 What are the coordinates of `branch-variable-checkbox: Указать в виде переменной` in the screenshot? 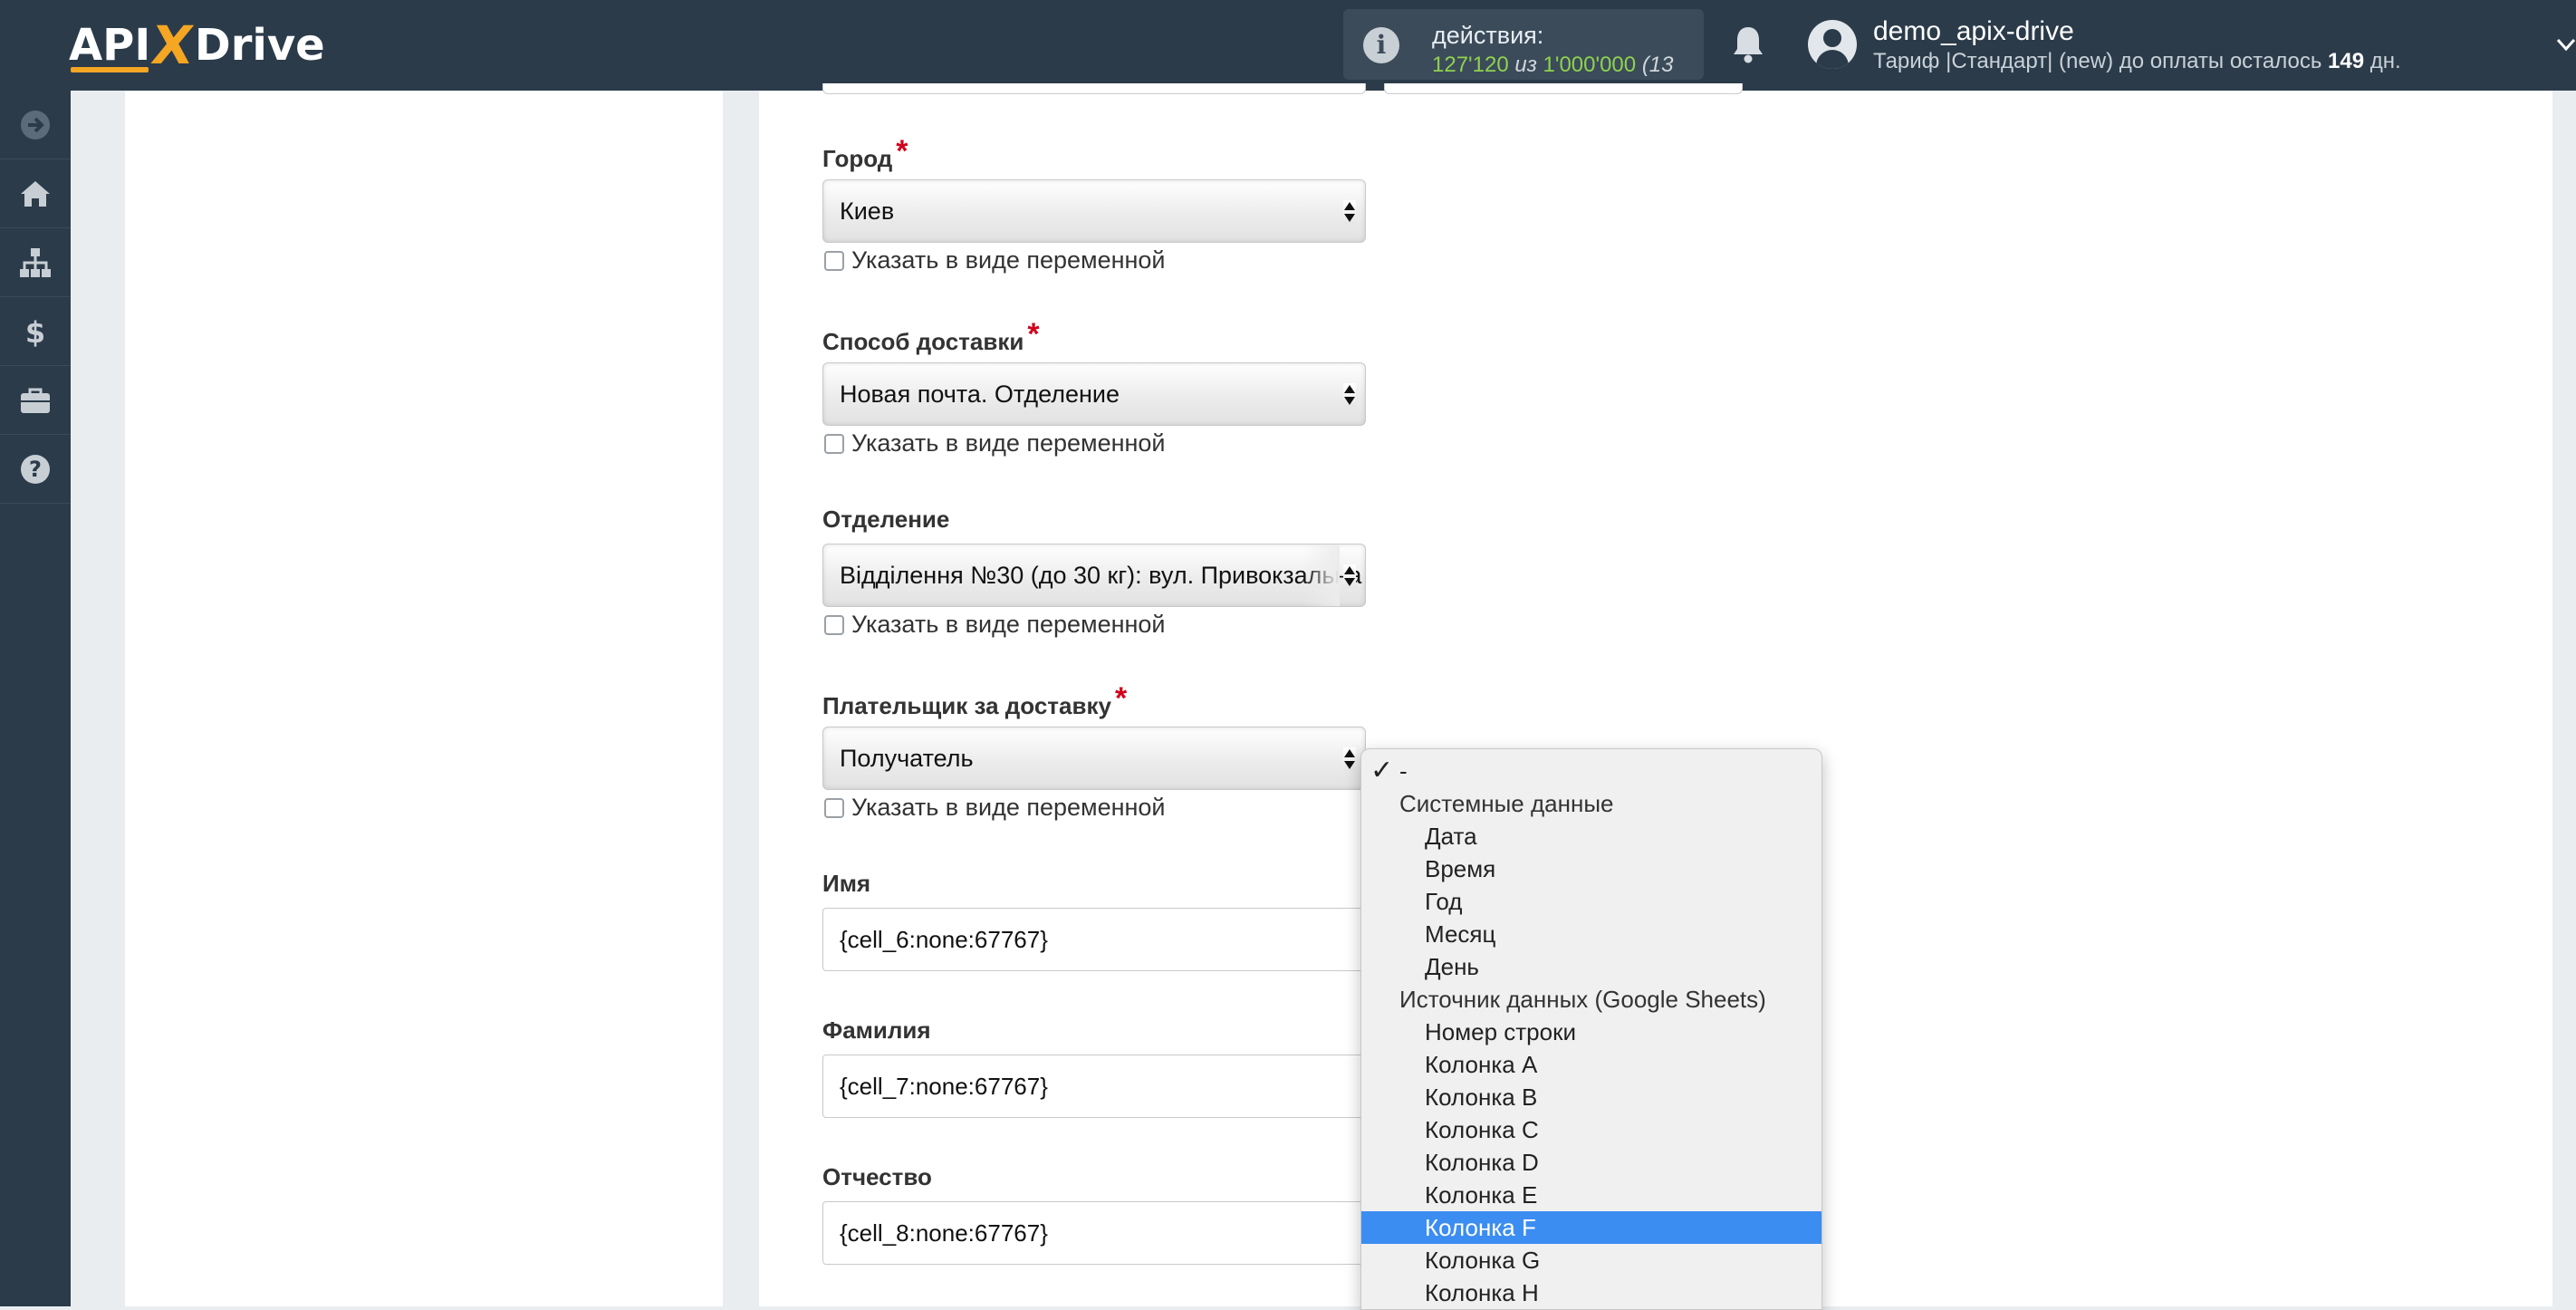 It's located at (995, 625).